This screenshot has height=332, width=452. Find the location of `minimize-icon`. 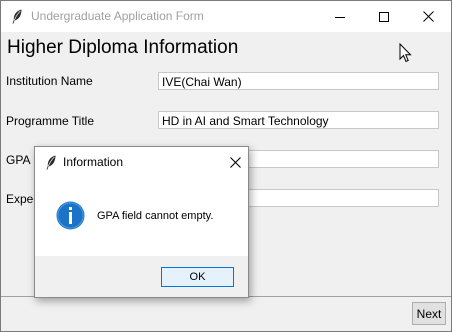

minimize-icon is located at coordinates (339, 17).